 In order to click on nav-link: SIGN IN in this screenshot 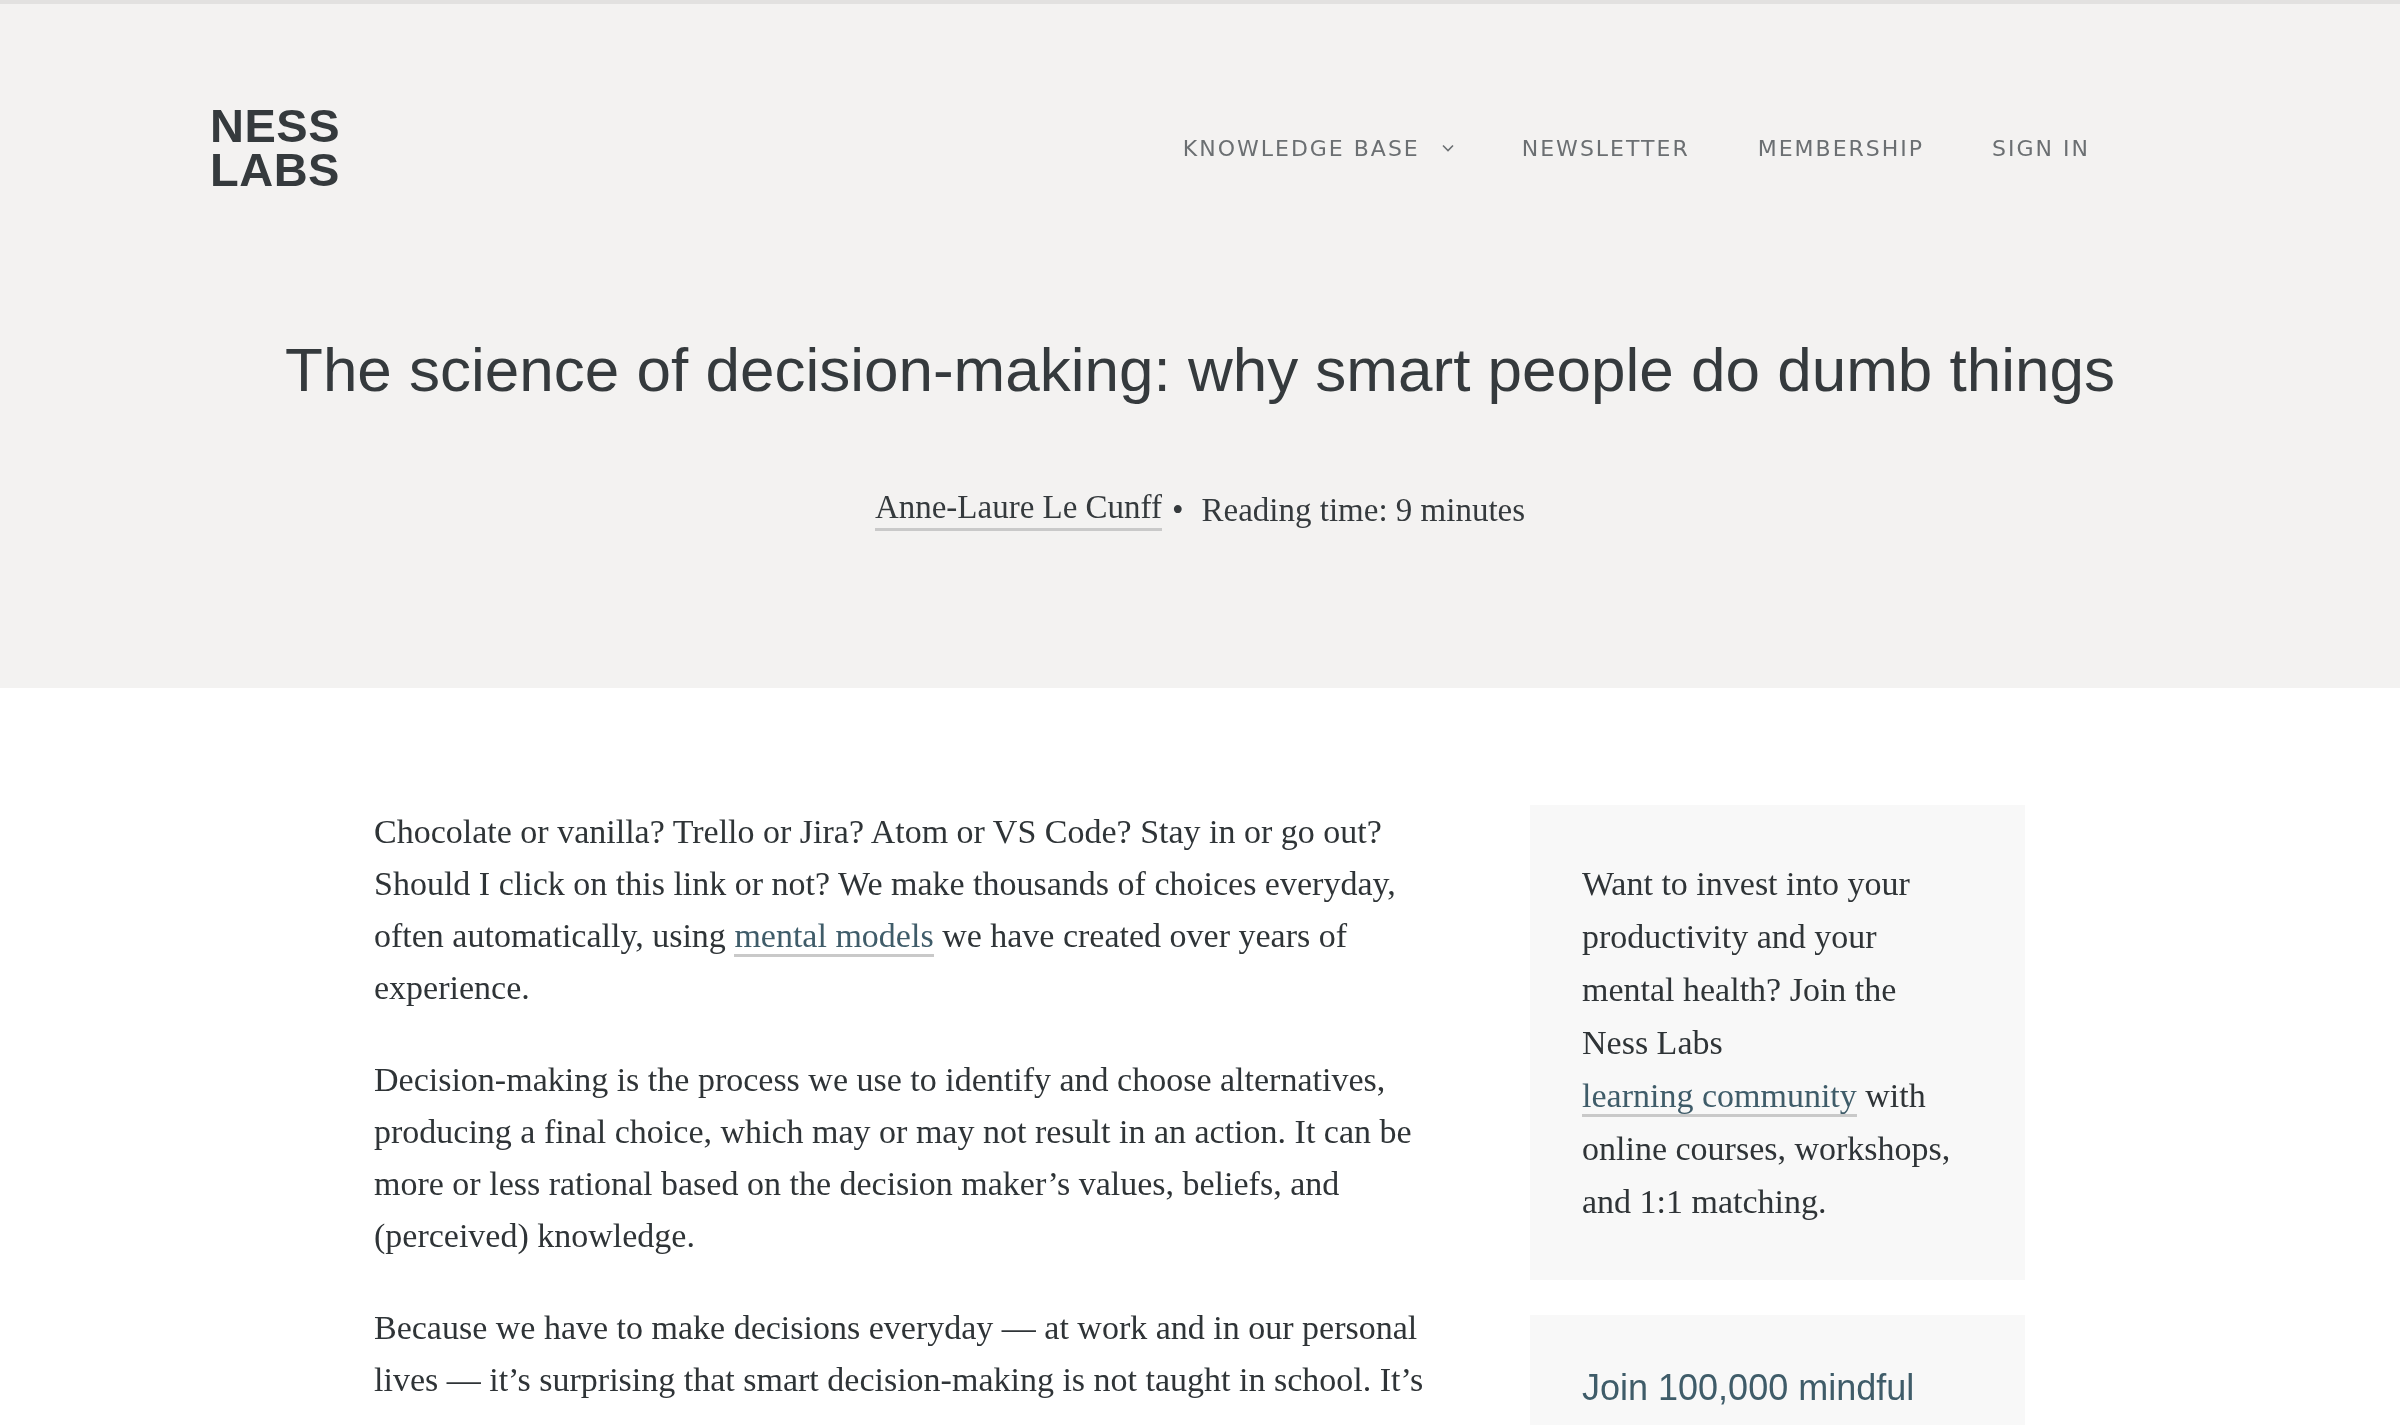, I will do `click(2041, 148)`.